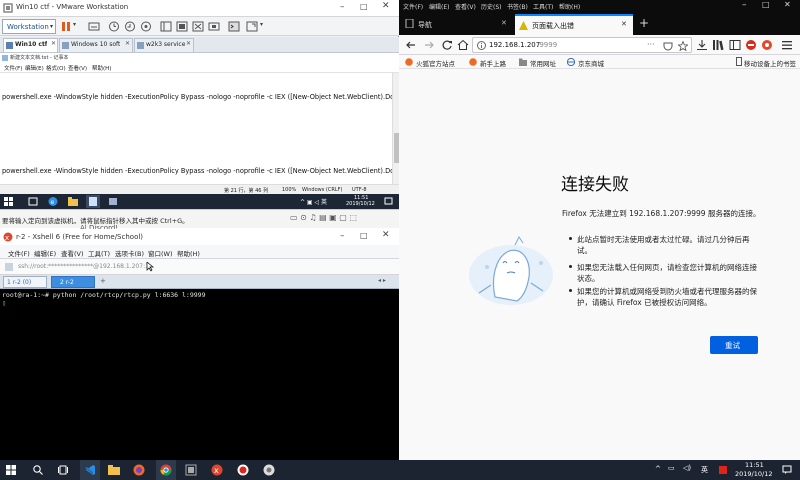 Image resolution: width=800 pixels, height=480 pixels. I want to click on tray-overflow-icon: ^, so click(658, 469).